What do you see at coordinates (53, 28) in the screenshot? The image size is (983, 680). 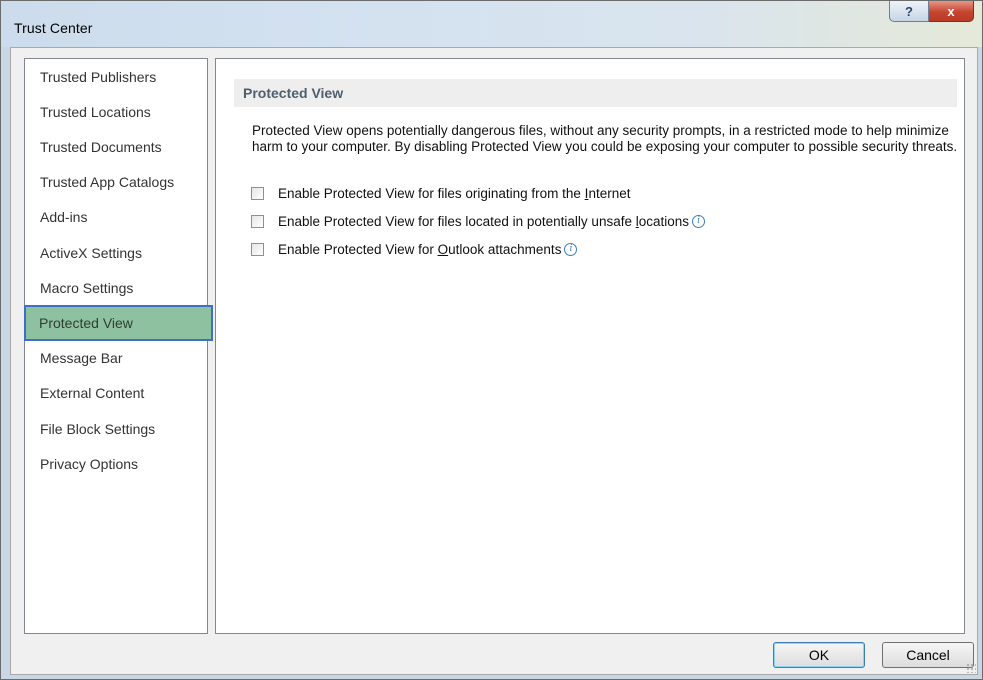 I see `window-title: Trust Center` at bounding box center [53, 28].